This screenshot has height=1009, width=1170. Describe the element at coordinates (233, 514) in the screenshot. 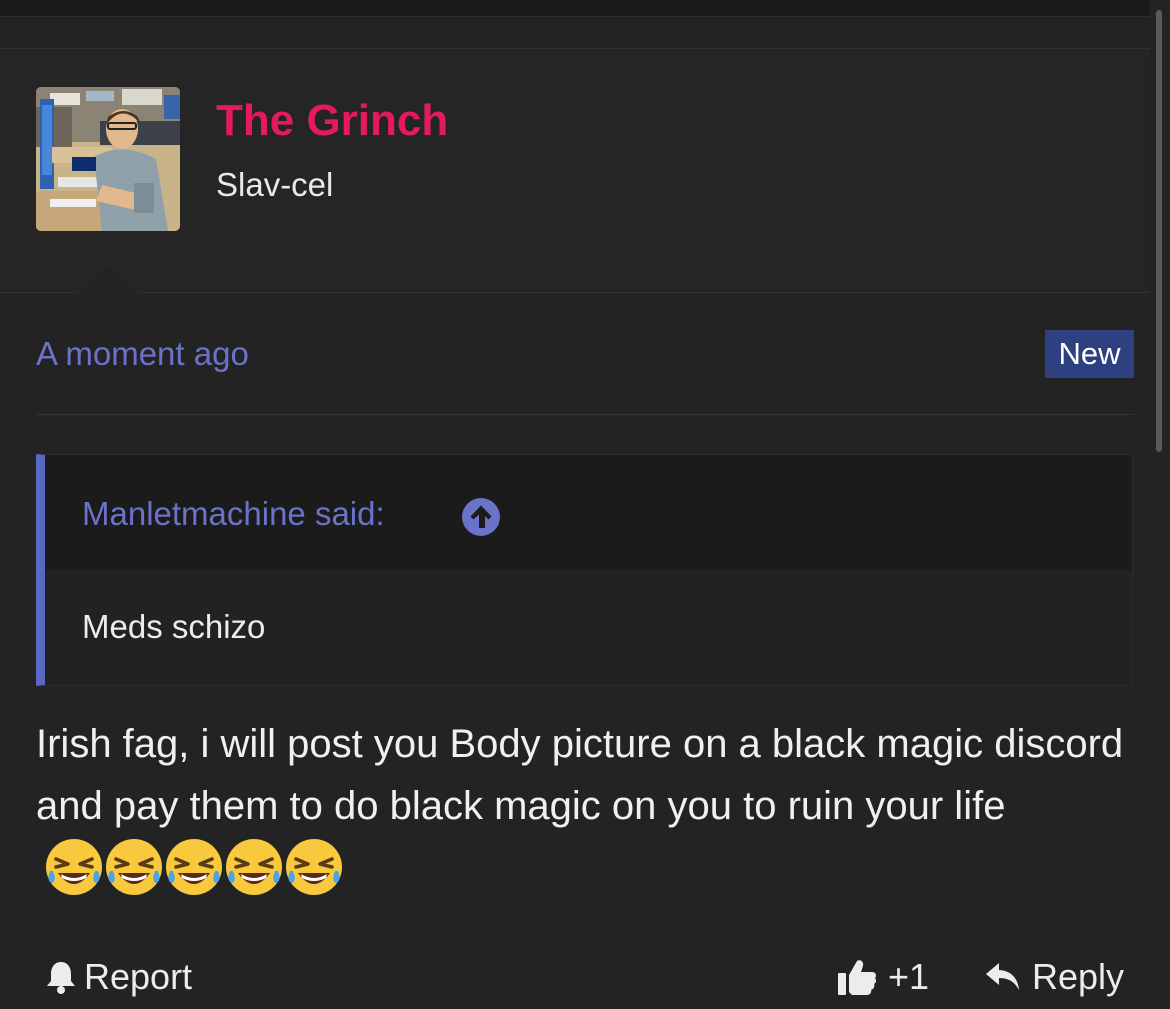

I see `quote-author: Manletmachine said:` at that location.